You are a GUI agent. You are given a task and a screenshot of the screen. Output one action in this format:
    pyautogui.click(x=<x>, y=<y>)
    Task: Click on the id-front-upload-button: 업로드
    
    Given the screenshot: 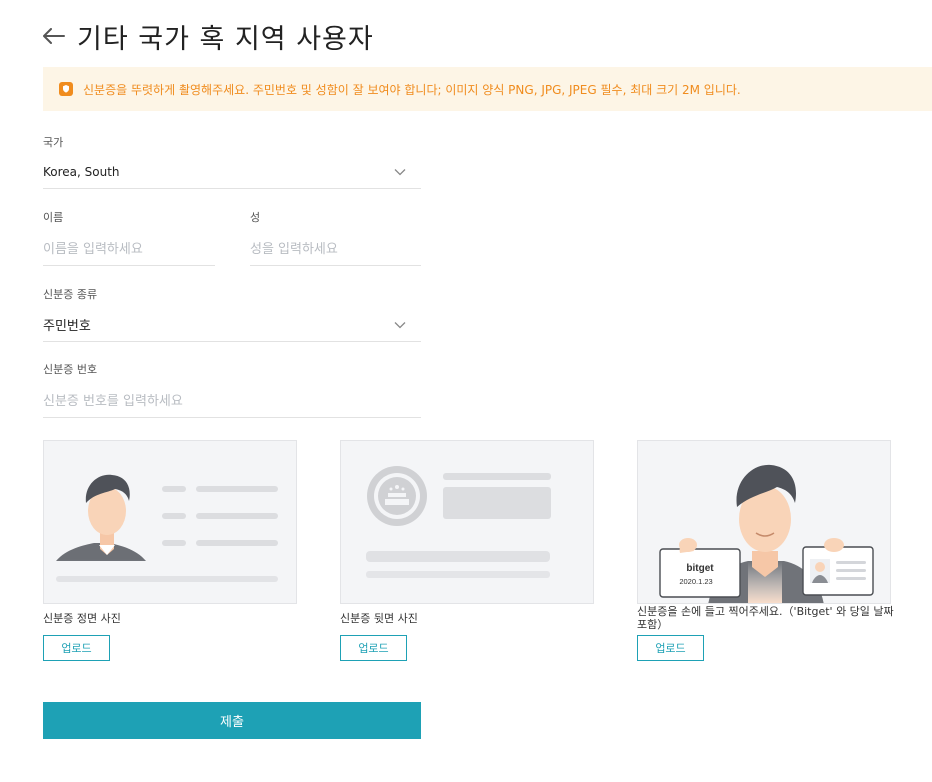 What is the action you would take?
    pyautogui.click(x=76, y=648)
    